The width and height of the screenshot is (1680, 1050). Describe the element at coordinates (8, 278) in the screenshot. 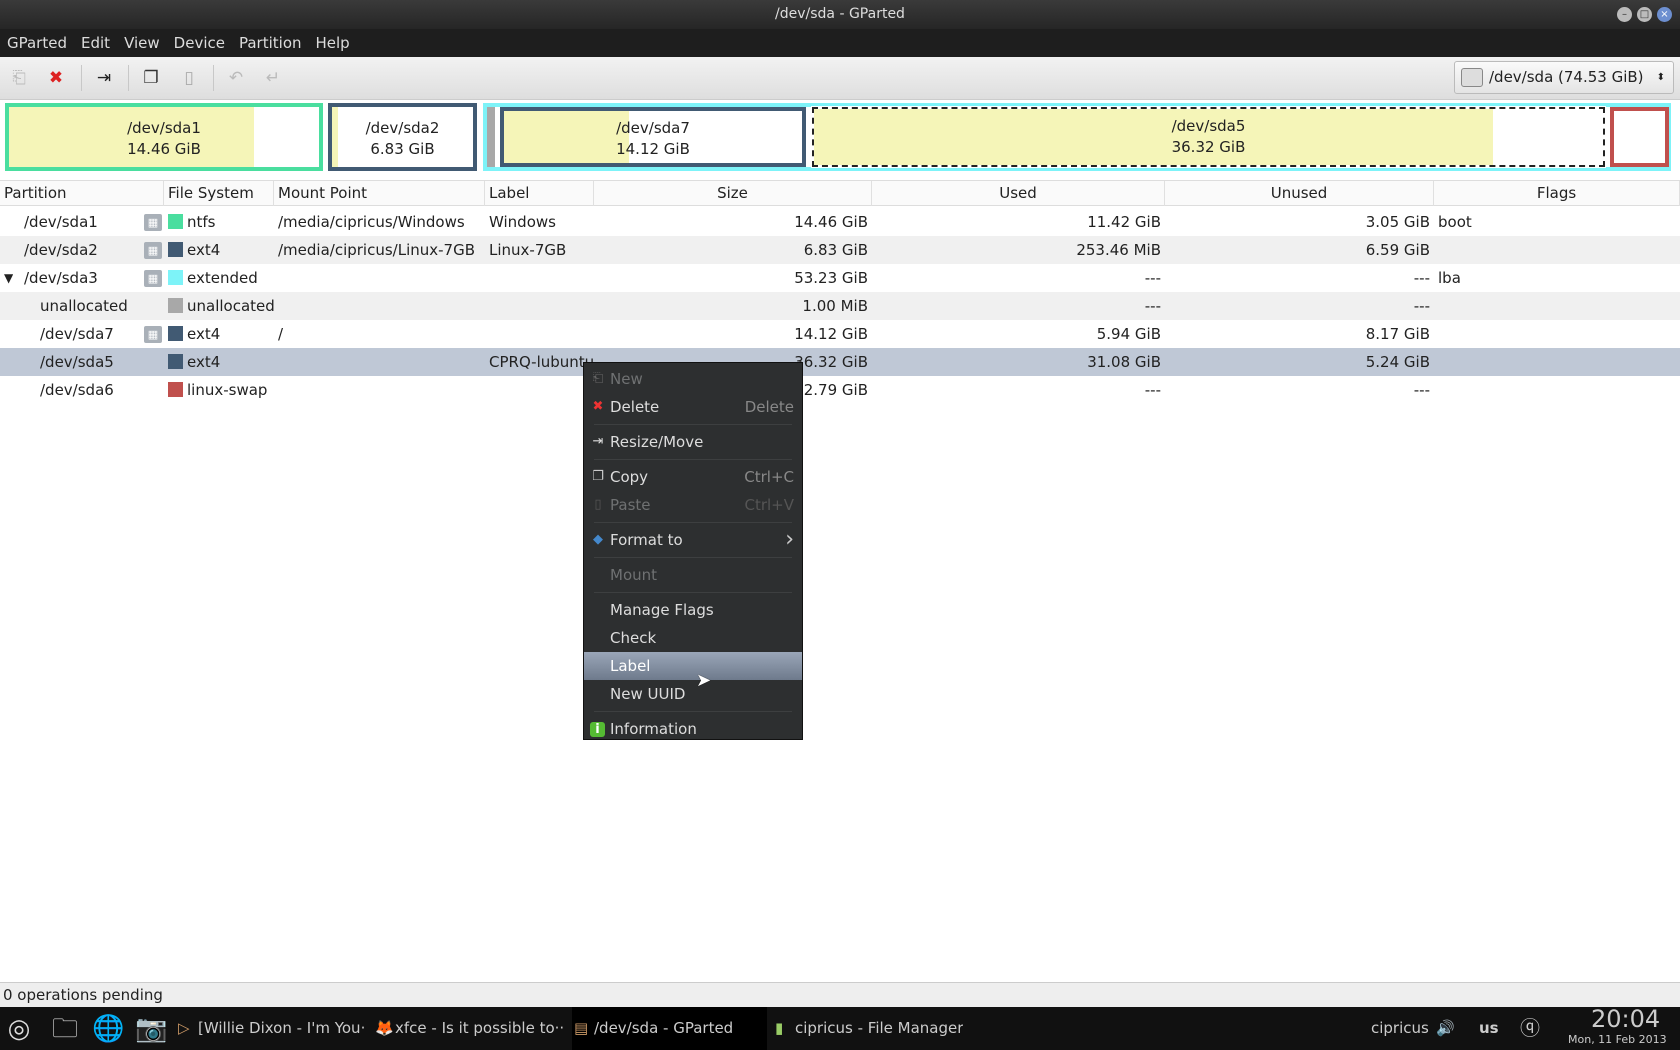

I see `expander-arrow-icon: ▼` at that location.